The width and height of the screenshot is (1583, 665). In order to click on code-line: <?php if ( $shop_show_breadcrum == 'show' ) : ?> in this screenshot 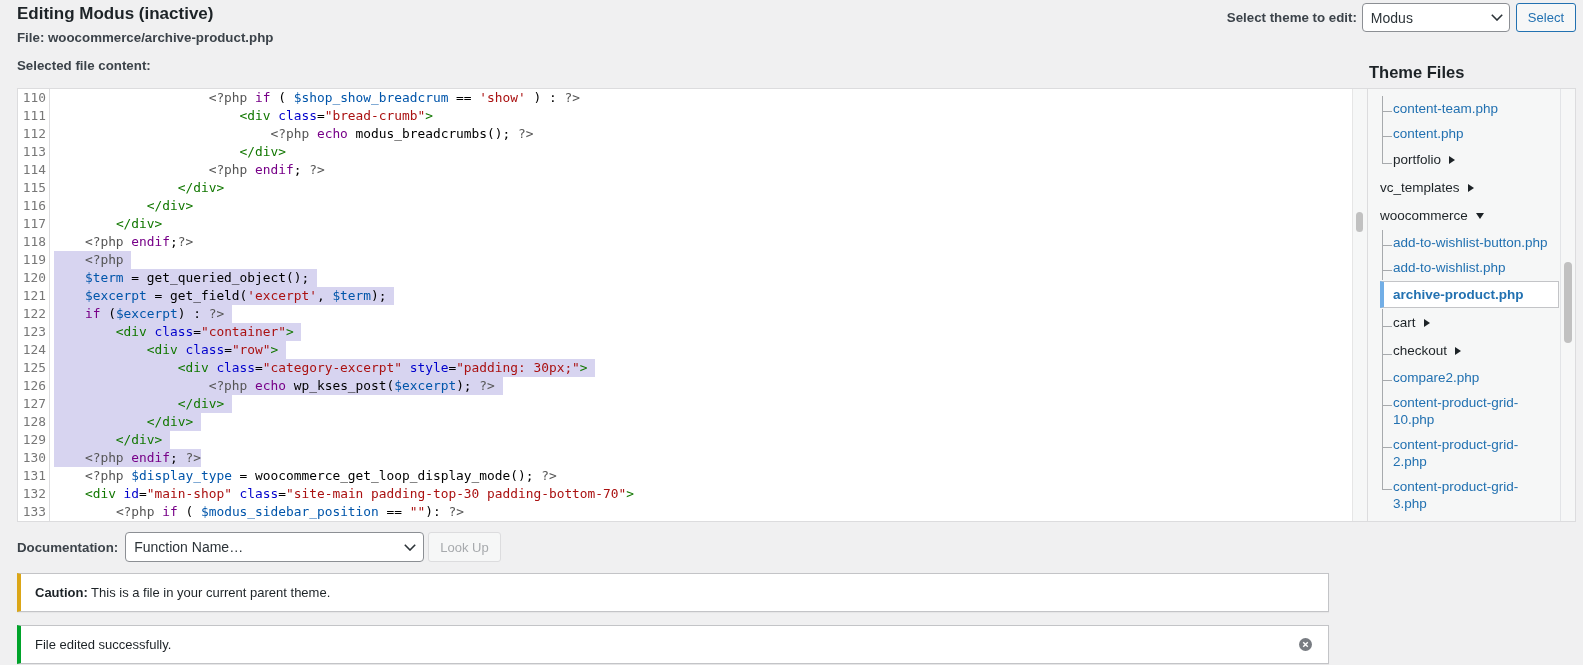, I will do `click(394, 98)`.